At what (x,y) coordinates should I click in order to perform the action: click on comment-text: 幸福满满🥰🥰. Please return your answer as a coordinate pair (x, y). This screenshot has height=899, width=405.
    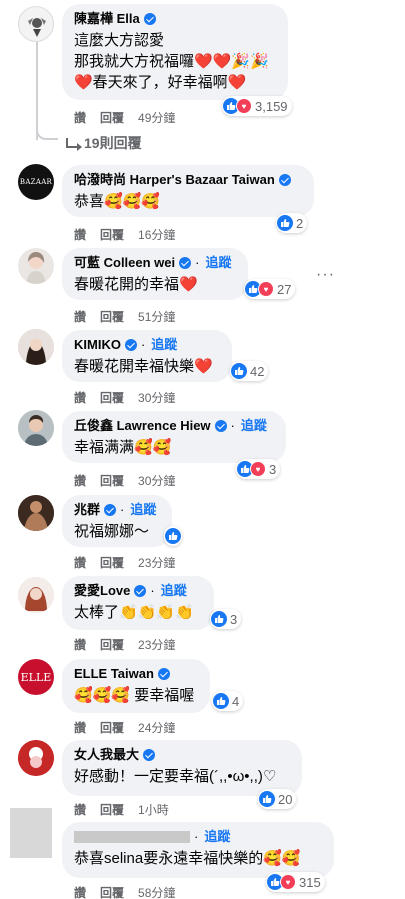
    Looking at the image, I should click on (123, 447).